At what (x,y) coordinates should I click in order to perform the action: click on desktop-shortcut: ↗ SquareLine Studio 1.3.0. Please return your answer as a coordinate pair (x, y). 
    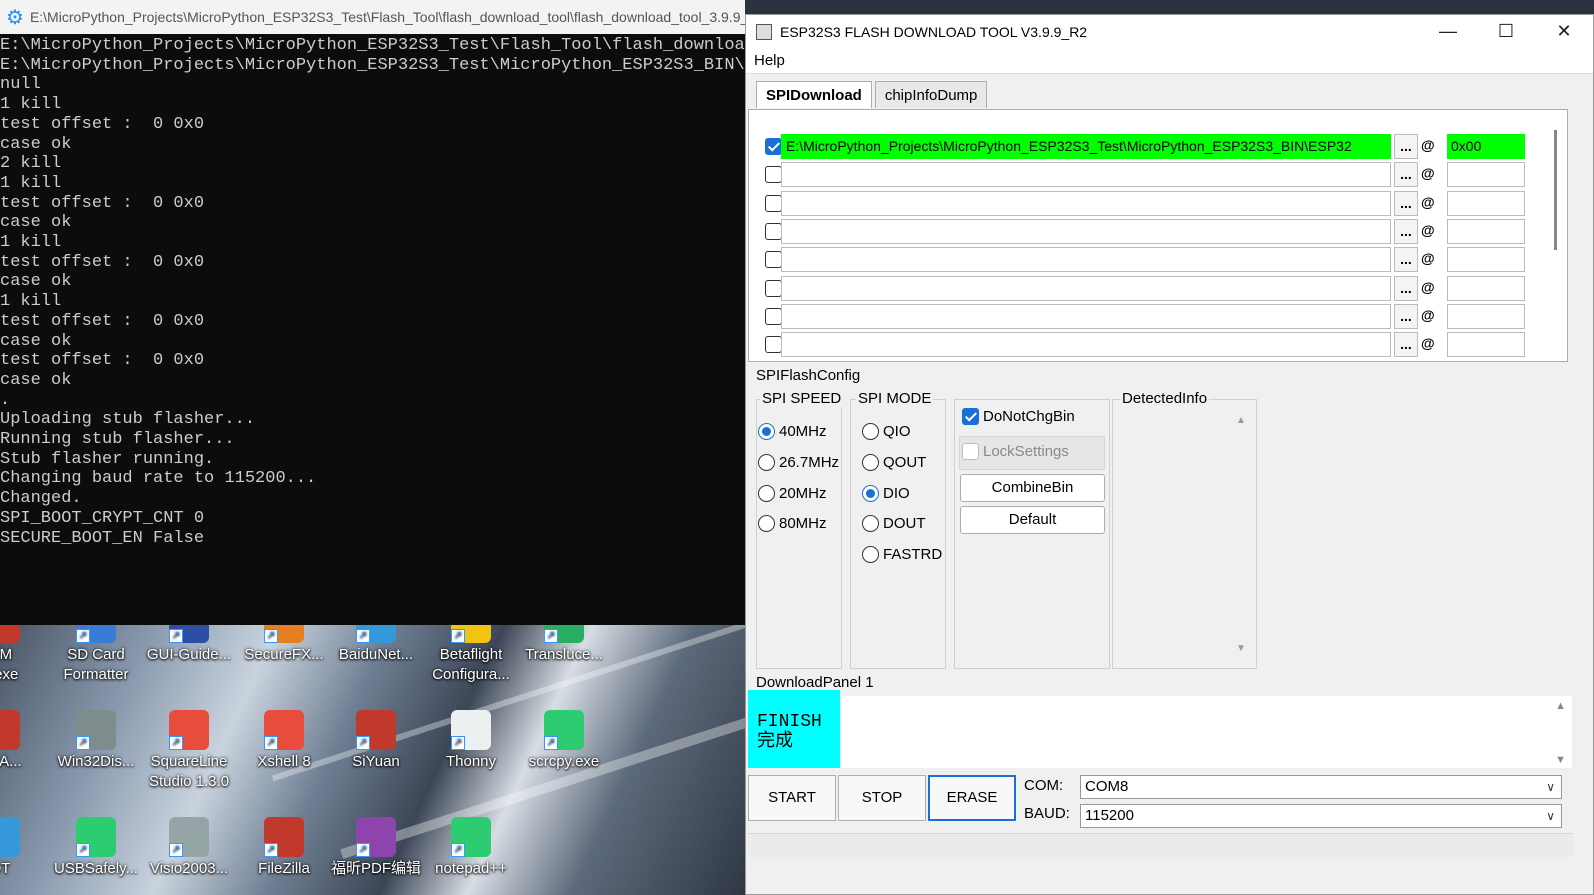
    Looking at the image, I should click on (189, 751).